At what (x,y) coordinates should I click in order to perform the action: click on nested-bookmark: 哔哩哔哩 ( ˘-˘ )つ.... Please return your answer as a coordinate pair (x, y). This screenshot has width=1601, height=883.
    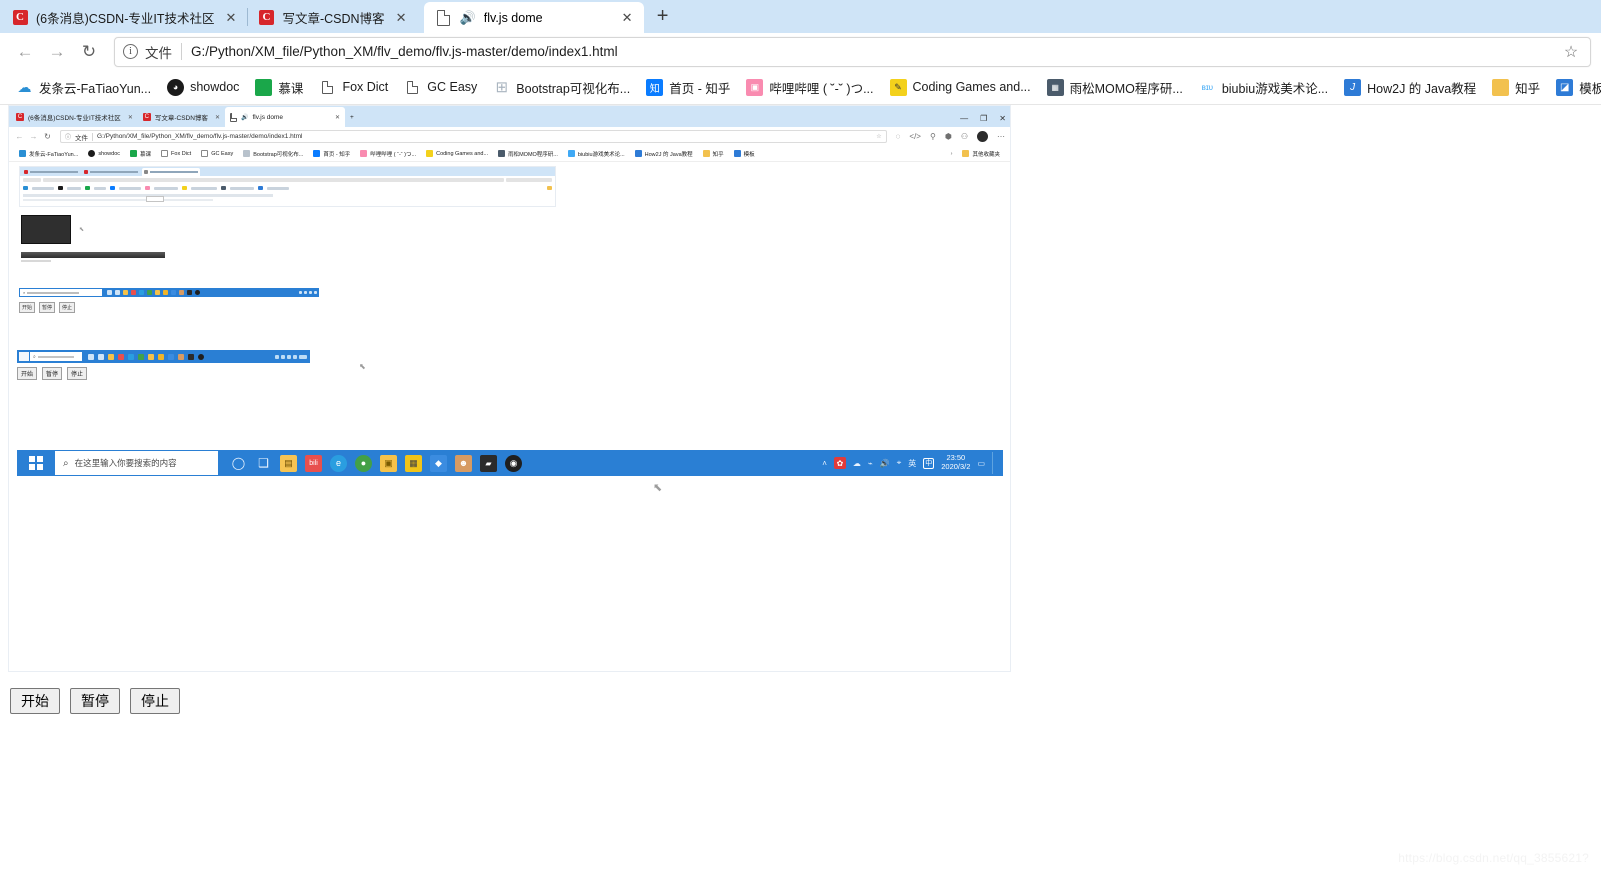
    Looking at the image, I should click on (388, 154).